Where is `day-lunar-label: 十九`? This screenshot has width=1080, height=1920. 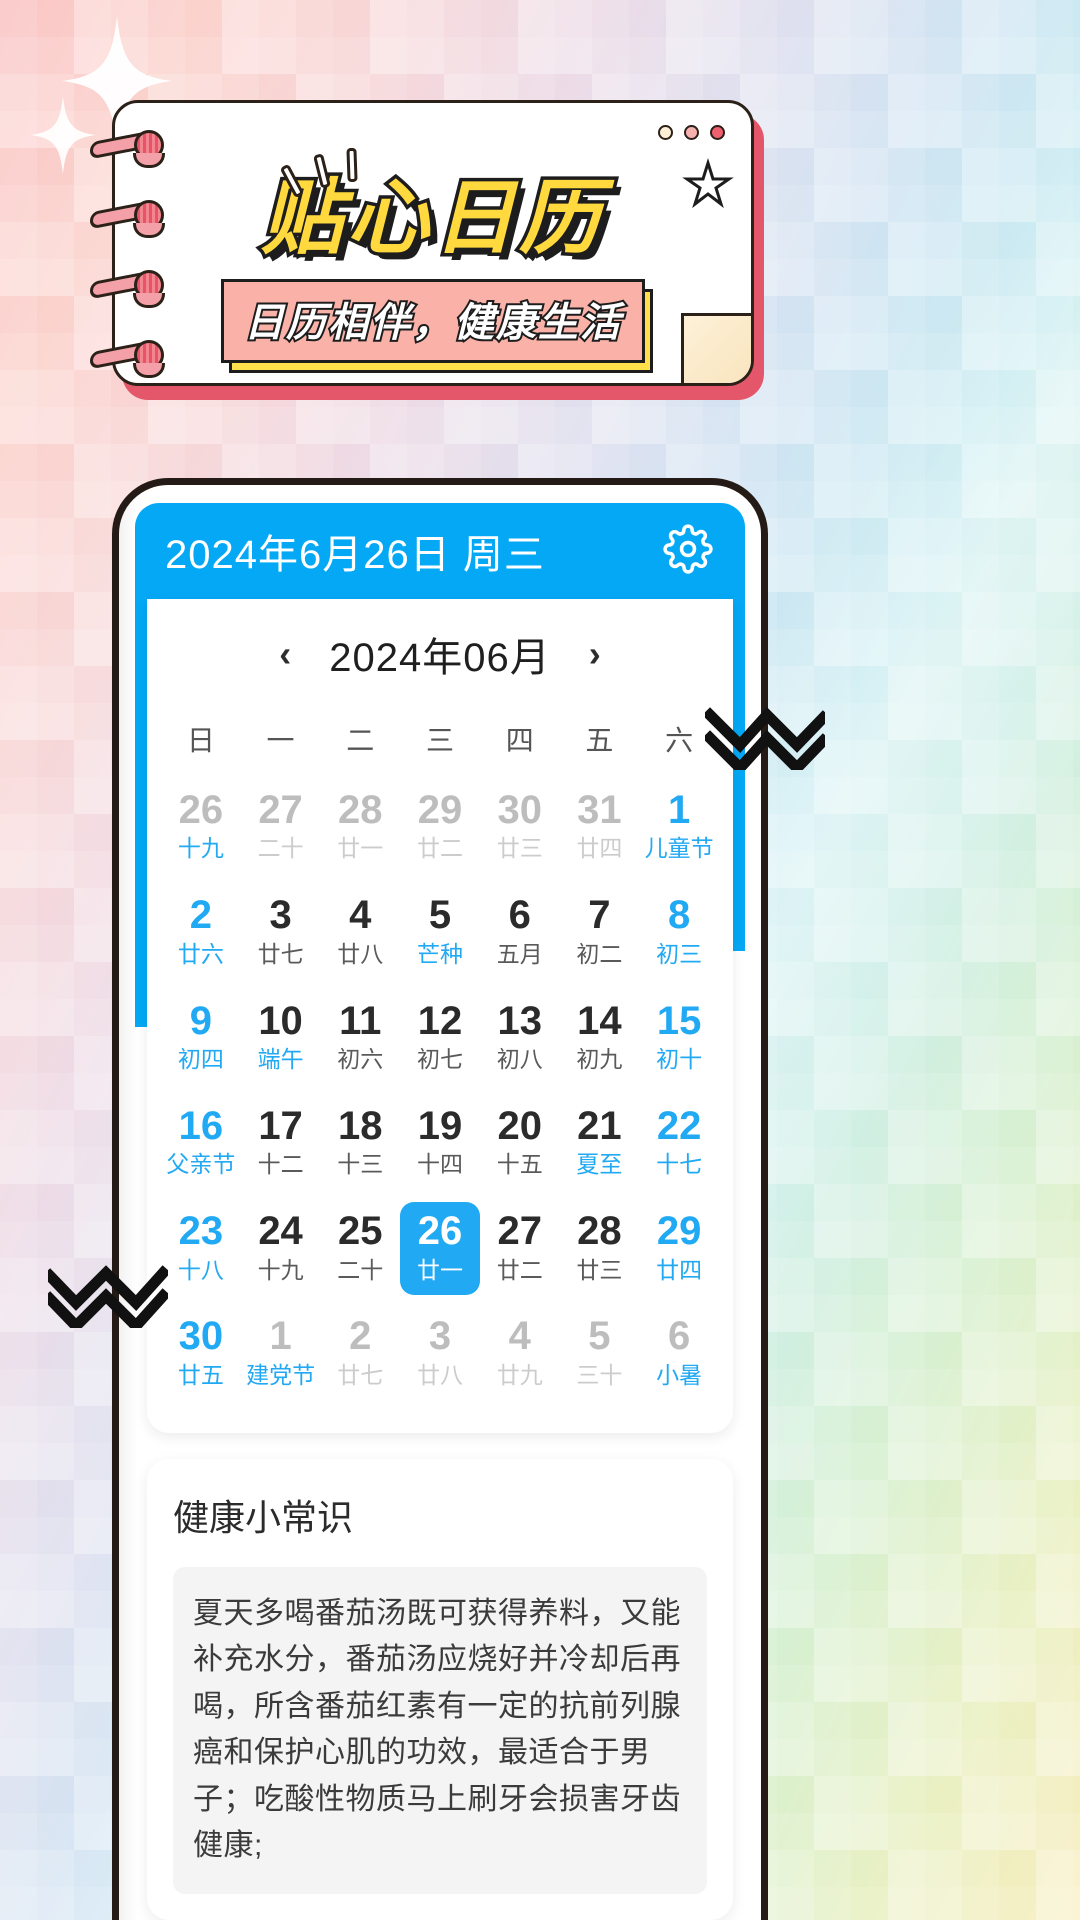
day-lunar-label: 十九 is located at coordinates (280, 1269).